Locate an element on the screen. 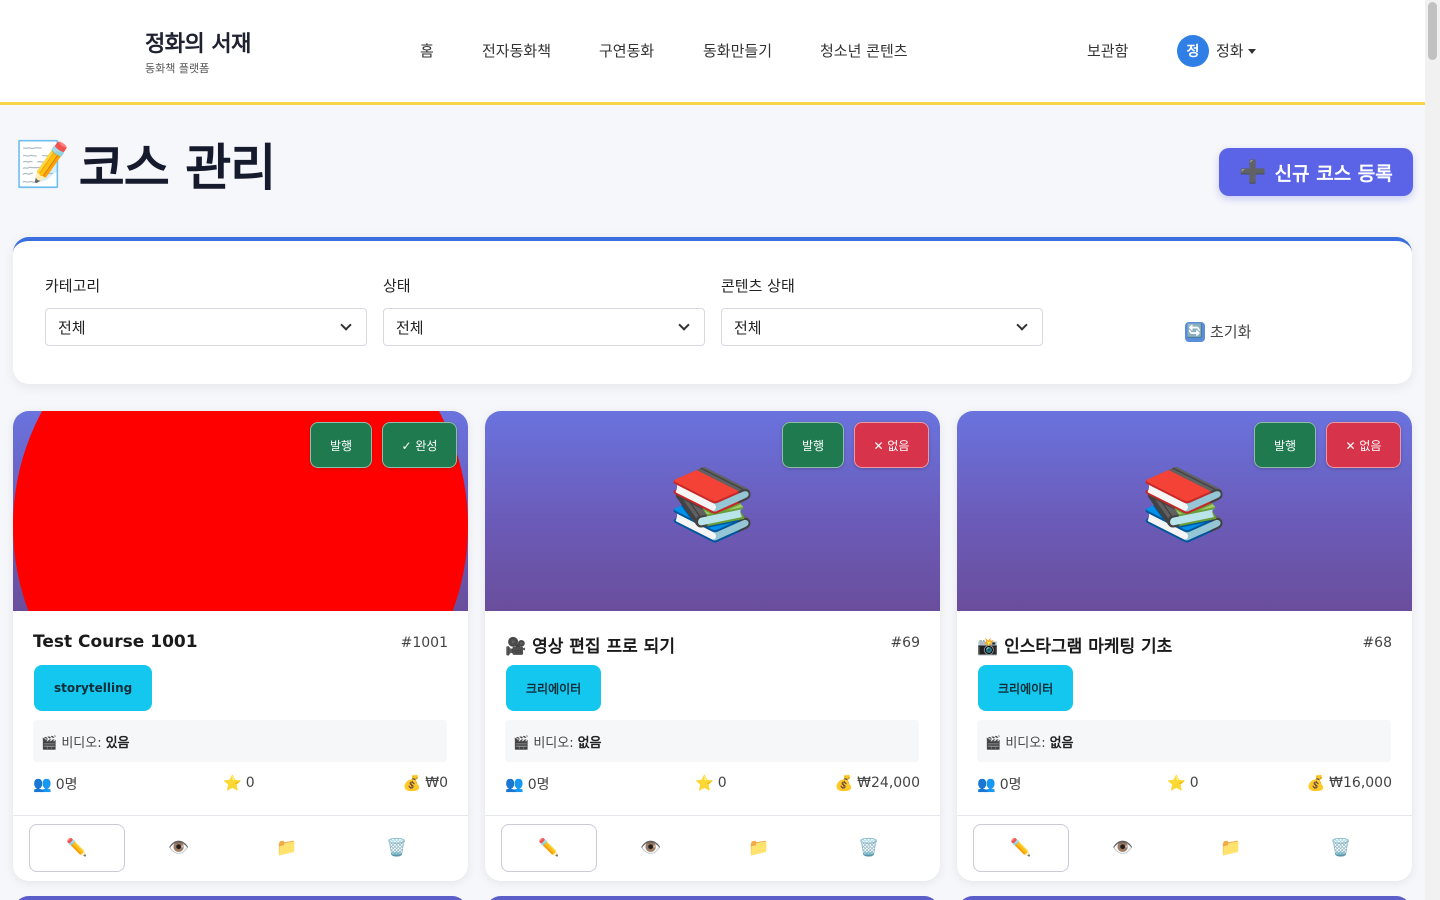 Image resolution: width=1440 pixels, height=900 pixels. category-select: 전체 is located at coordinates (206, 327).